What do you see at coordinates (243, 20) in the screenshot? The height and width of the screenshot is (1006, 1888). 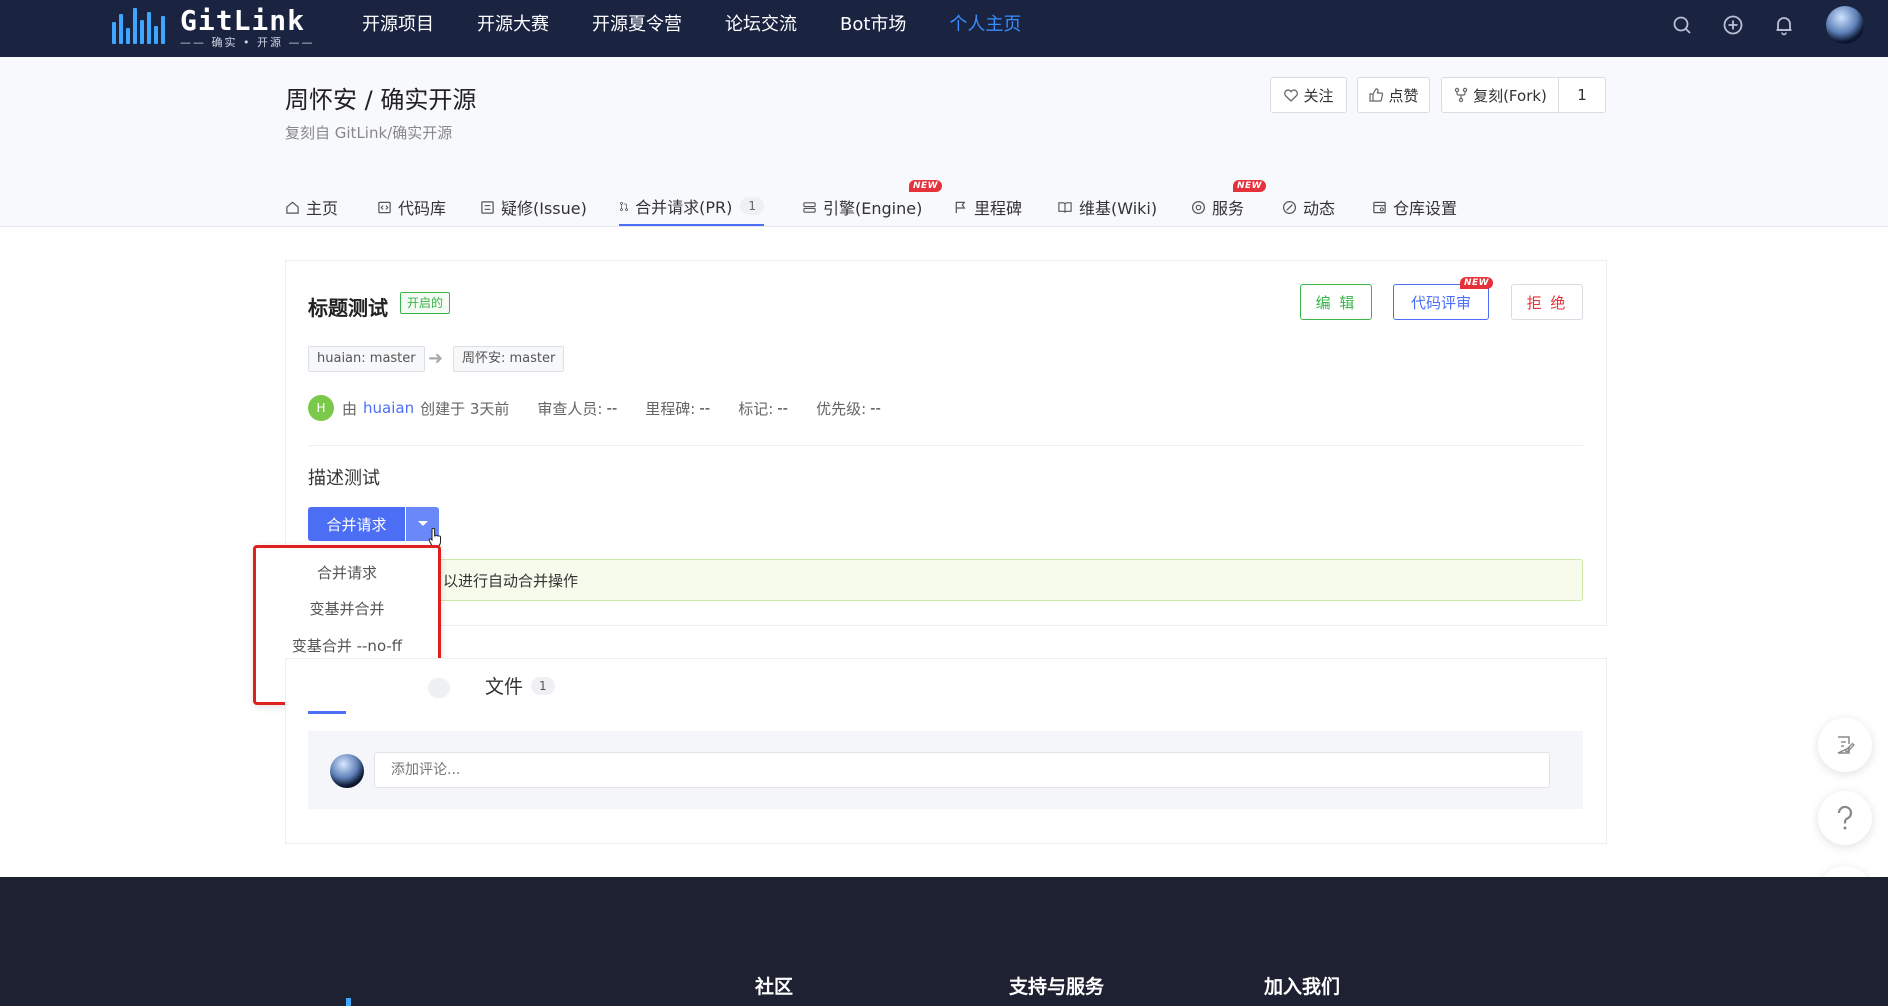 I see `logo-text: GitLink` at bounding box center [243, 20].